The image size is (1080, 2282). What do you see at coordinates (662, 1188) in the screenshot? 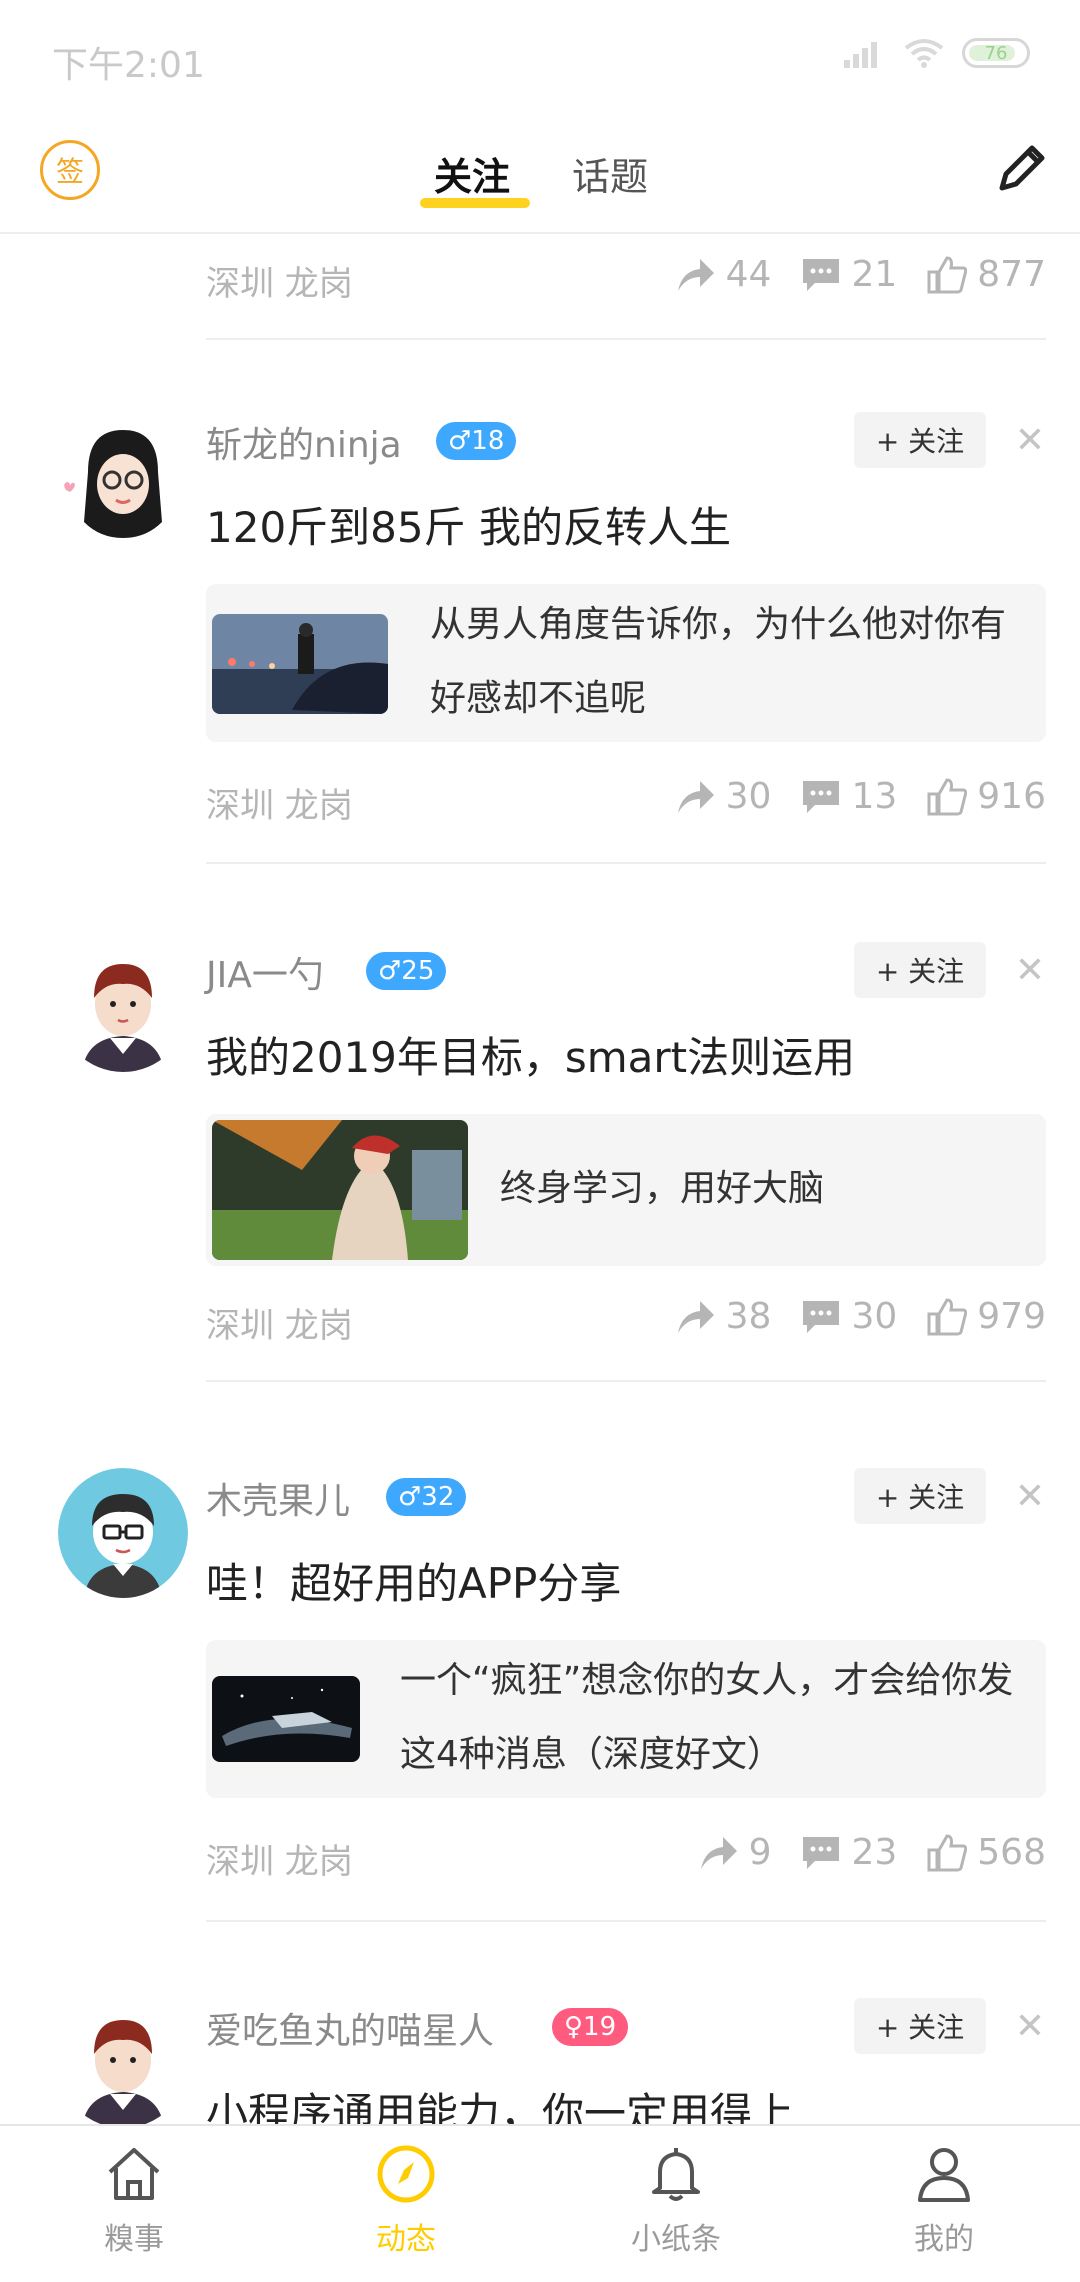
I see `article-title: 终身学习，用好大脑` at bounding box center [662, 1188].